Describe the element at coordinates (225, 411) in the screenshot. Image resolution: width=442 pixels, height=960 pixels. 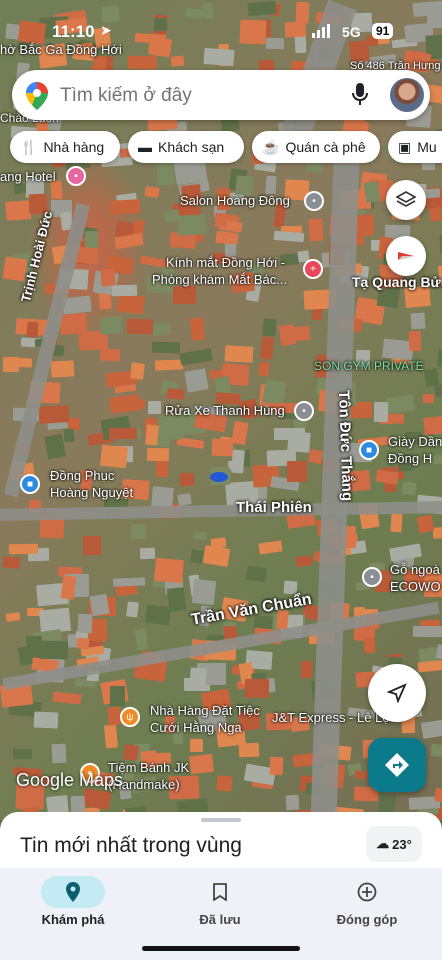
I see `place-rua-xe: Rửa Xe Thanh Hùng` at that location.